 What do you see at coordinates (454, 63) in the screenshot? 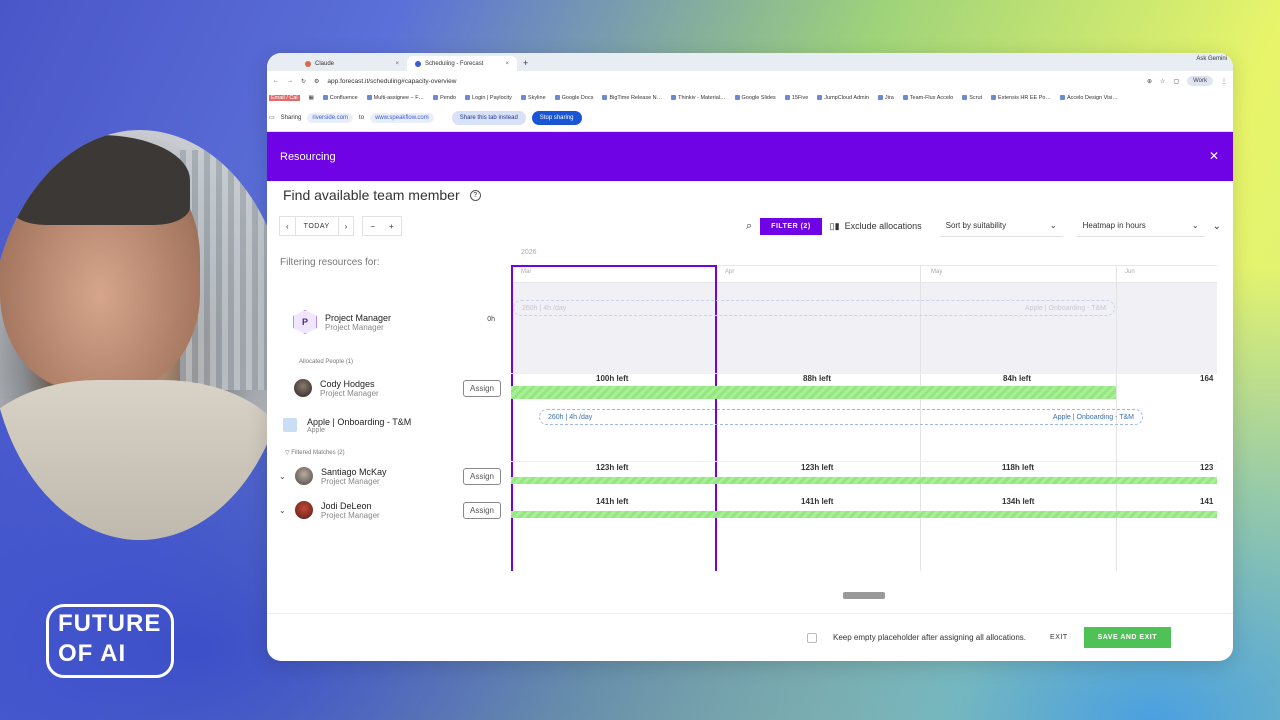
I see `tab-label: Scheduling - Forecast` at bounding box center [454, 63].